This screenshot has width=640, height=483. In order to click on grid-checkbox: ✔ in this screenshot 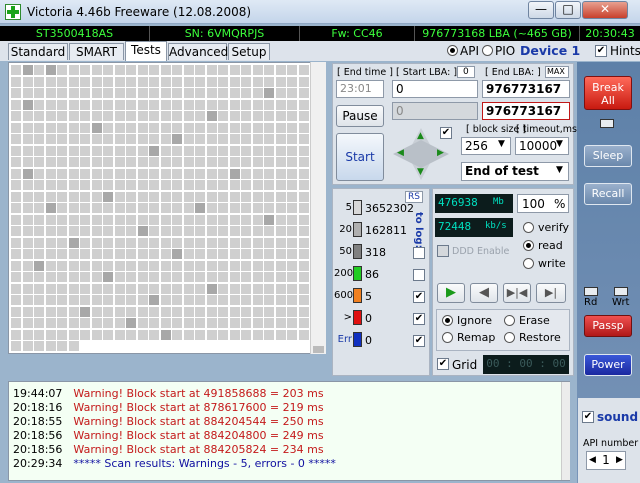, I will do `click(443, 364)`.